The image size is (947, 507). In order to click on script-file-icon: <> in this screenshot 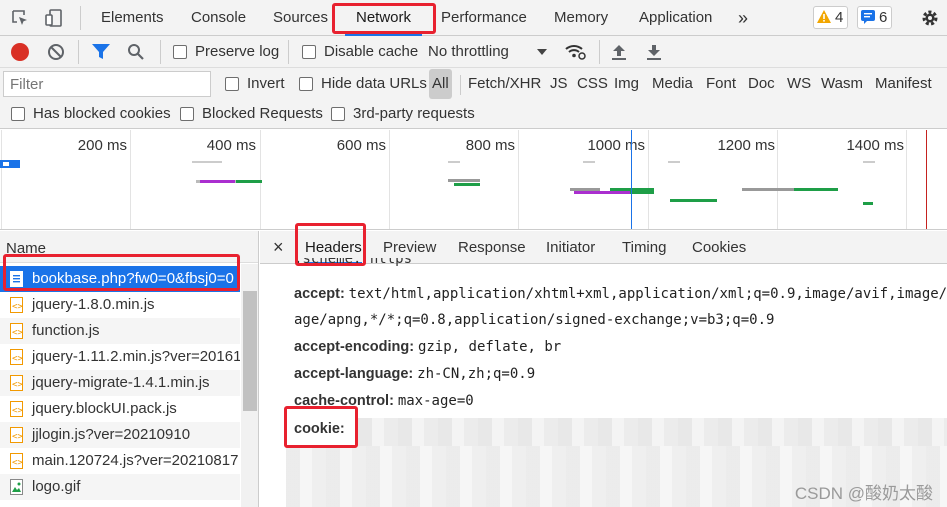, I will do `click(16, 331)`.